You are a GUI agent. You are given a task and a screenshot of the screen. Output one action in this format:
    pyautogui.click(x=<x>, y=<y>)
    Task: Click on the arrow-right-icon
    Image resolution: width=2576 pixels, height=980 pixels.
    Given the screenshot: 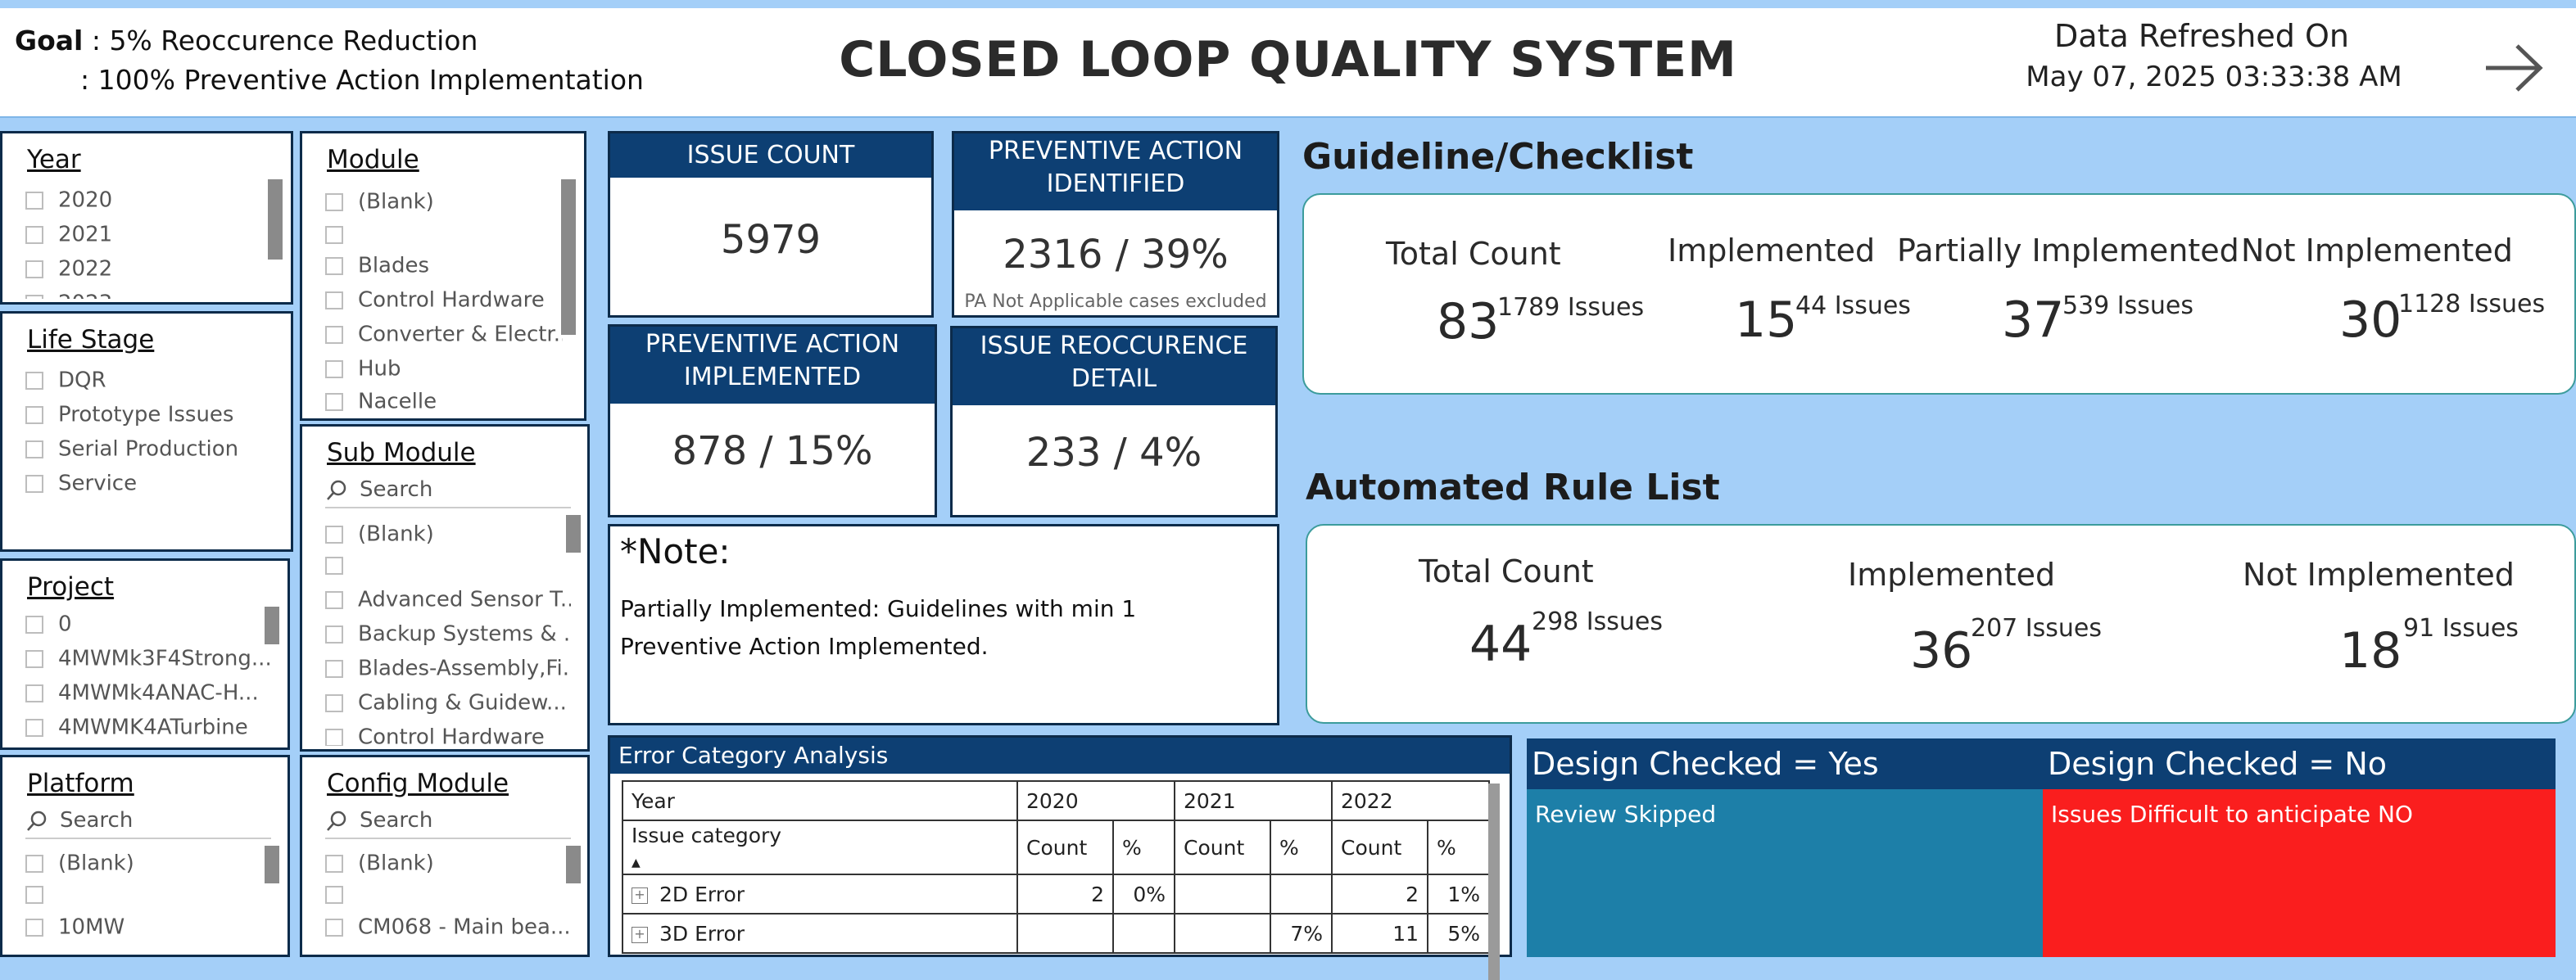 What is the action you would take?
    pyautogui.click(x=2514, y=68)
    